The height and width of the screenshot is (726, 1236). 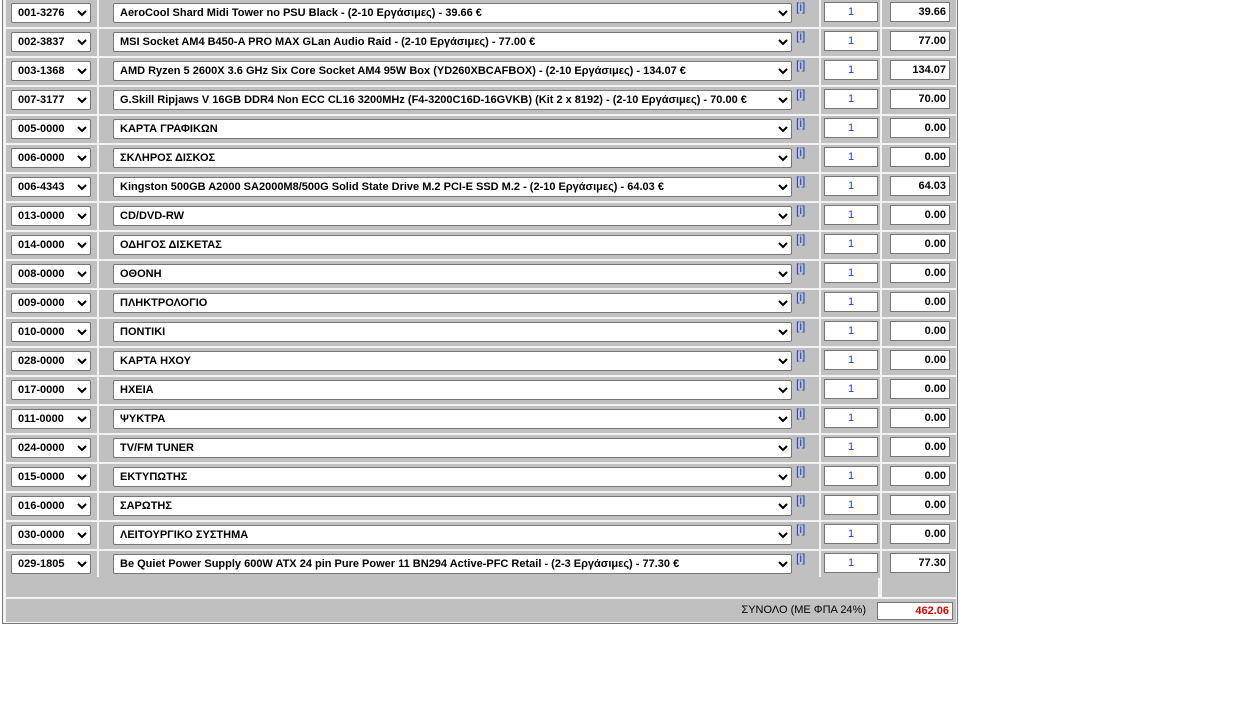 I want to click on product-code-select: 007-3177, so click(x=51, y=100).